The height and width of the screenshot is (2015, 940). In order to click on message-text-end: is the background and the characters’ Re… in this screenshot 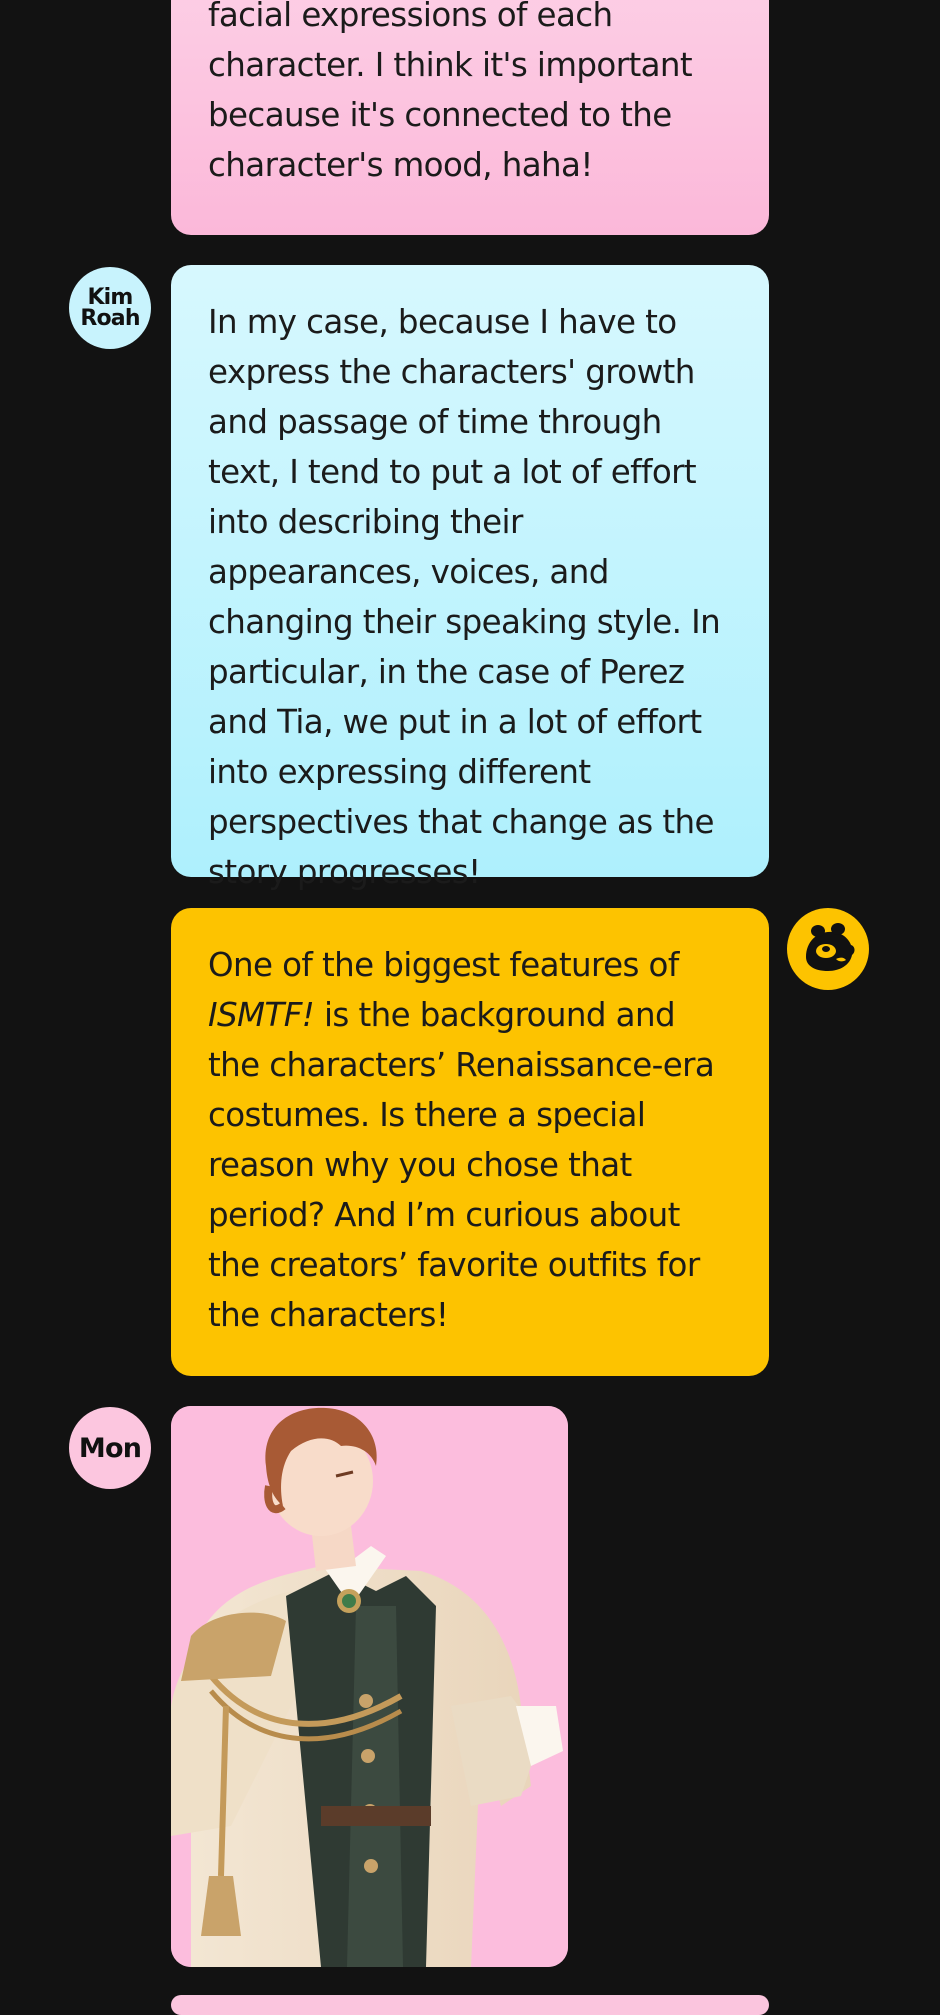, I will do `click(461, 1165)`.